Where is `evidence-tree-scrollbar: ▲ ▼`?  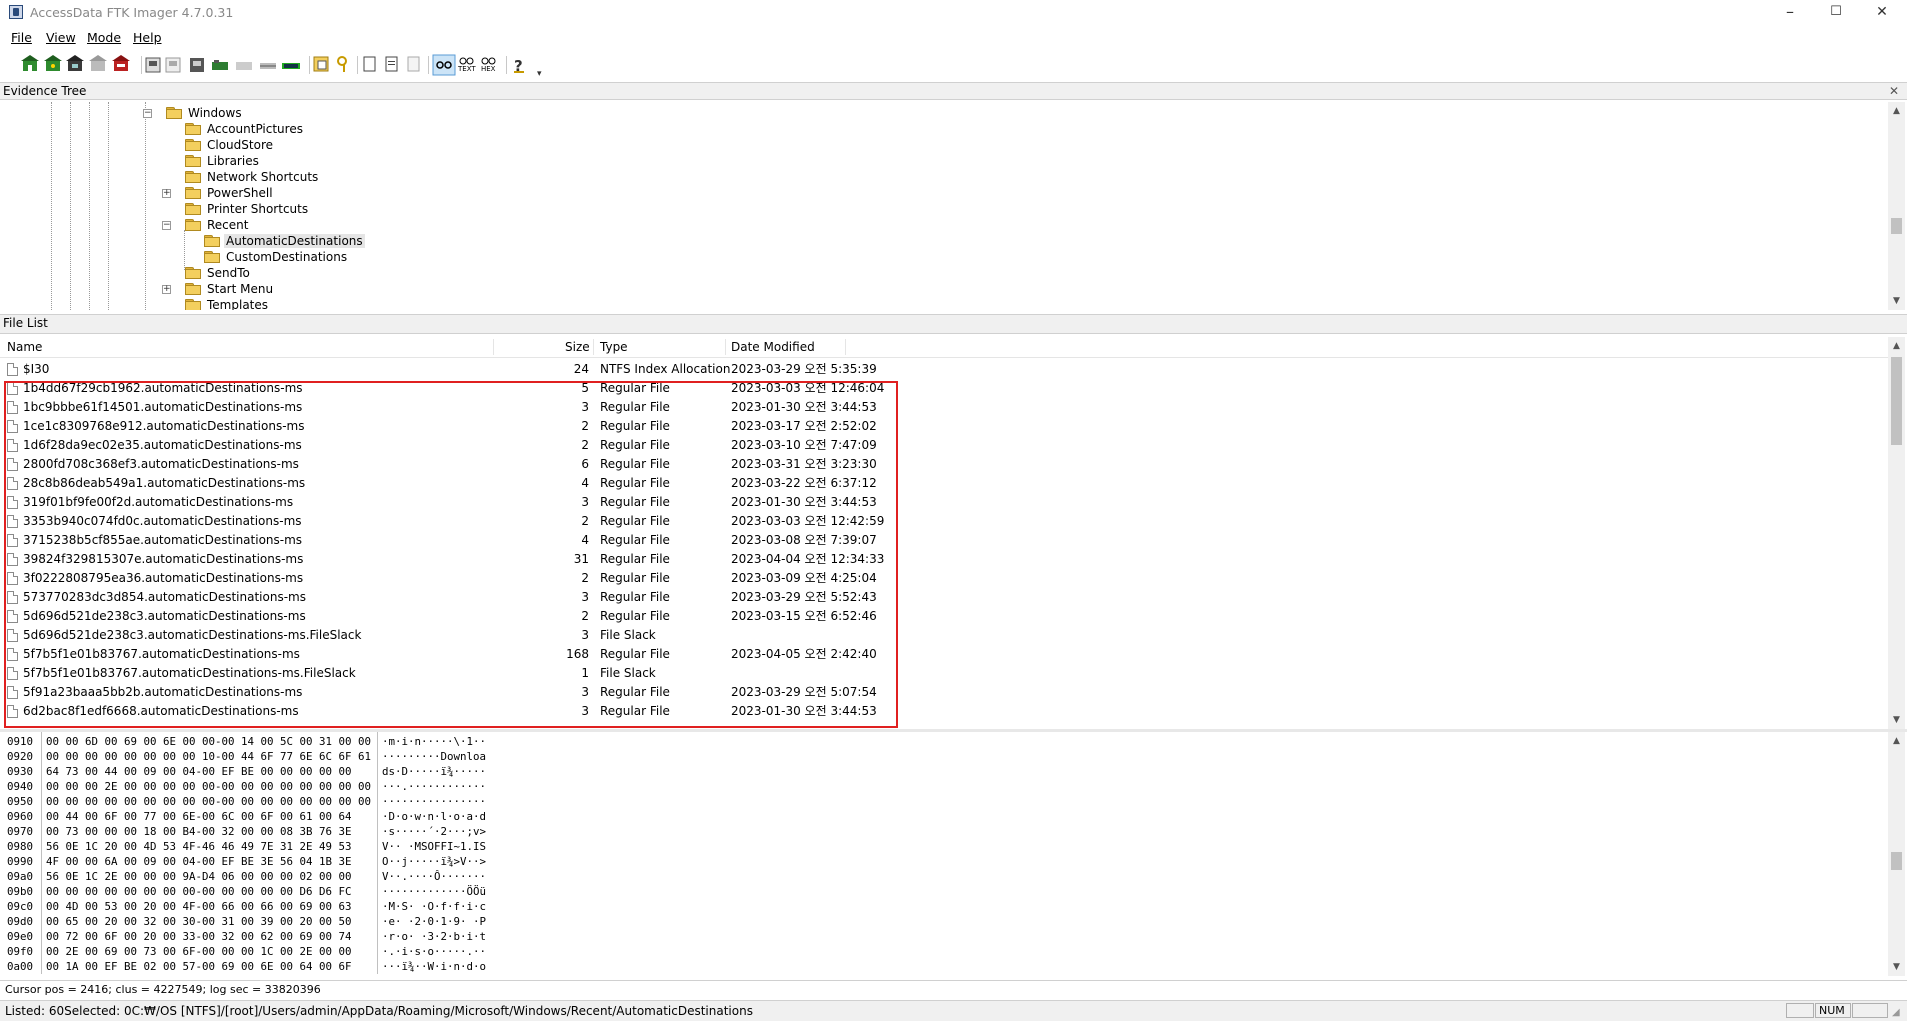 evidence-tree-scrollbar: ▲ ▼ is located at coordinates (1896, 206).